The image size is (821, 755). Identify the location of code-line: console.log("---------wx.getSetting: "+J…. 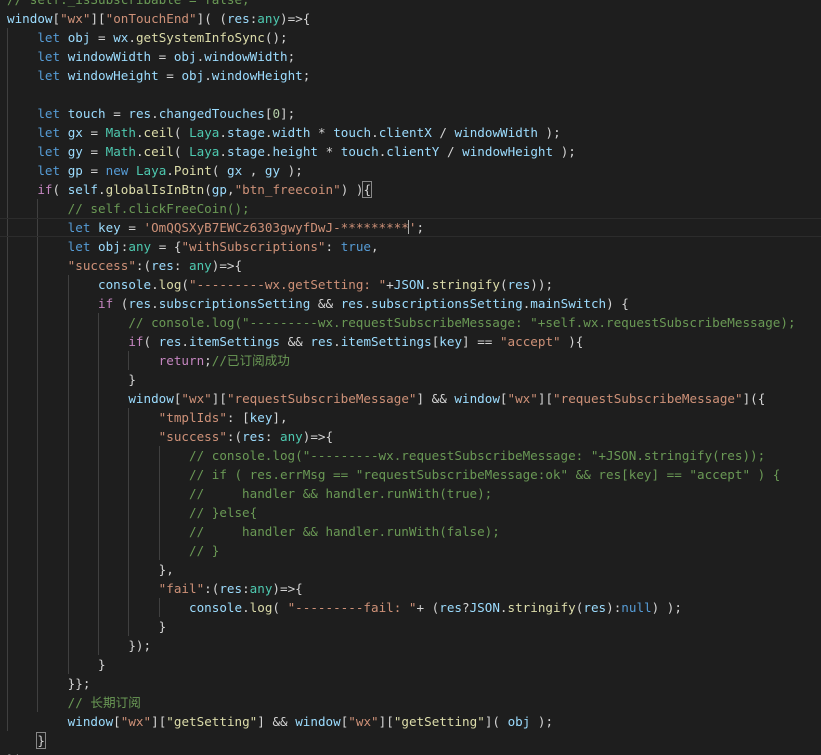
(410, 284).